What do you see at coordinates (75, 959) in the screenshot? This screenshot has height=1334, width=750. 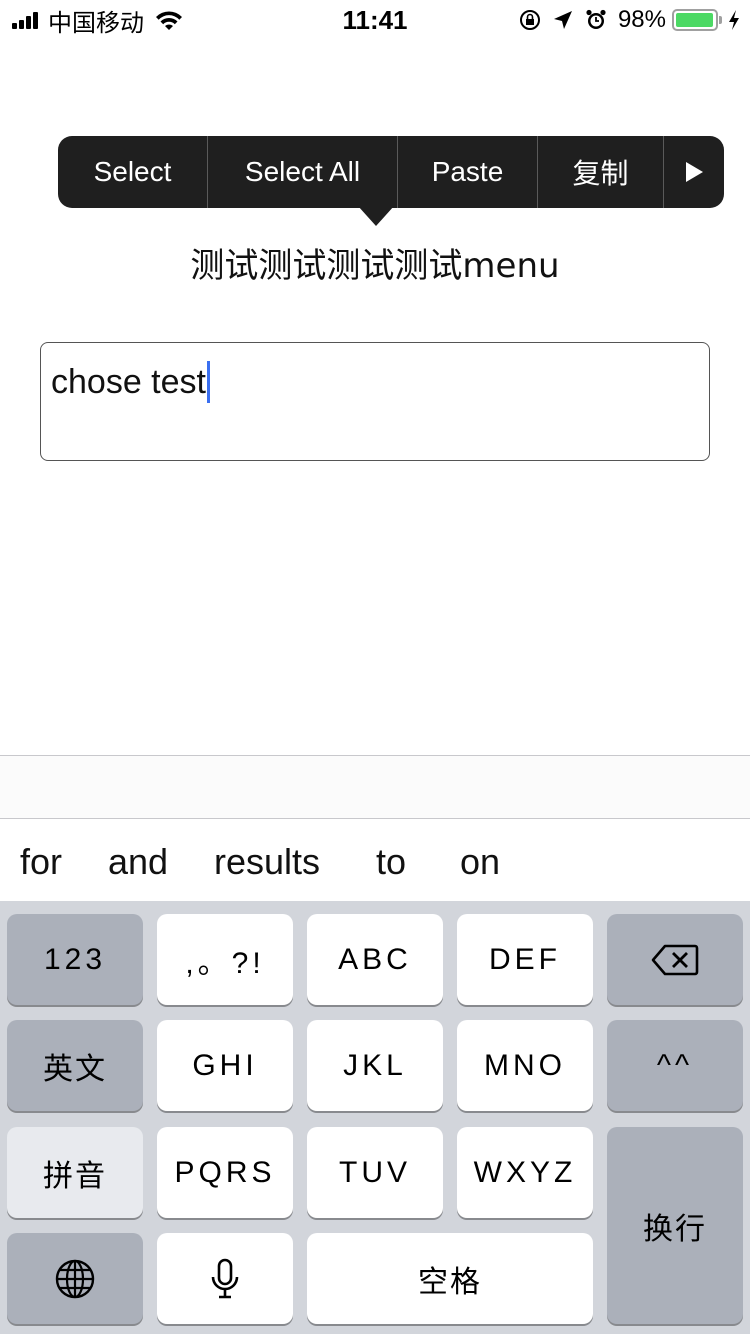 I see `key-123: 123` at bounding box center [75, 959].